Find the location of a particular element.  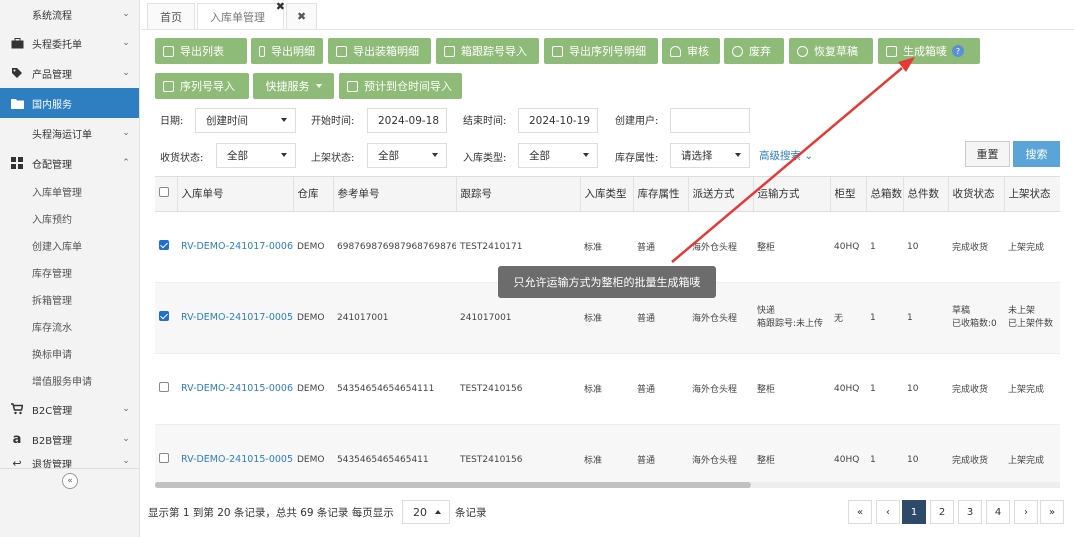

discard-button: 废弃 is located at coordinates (754, 51).